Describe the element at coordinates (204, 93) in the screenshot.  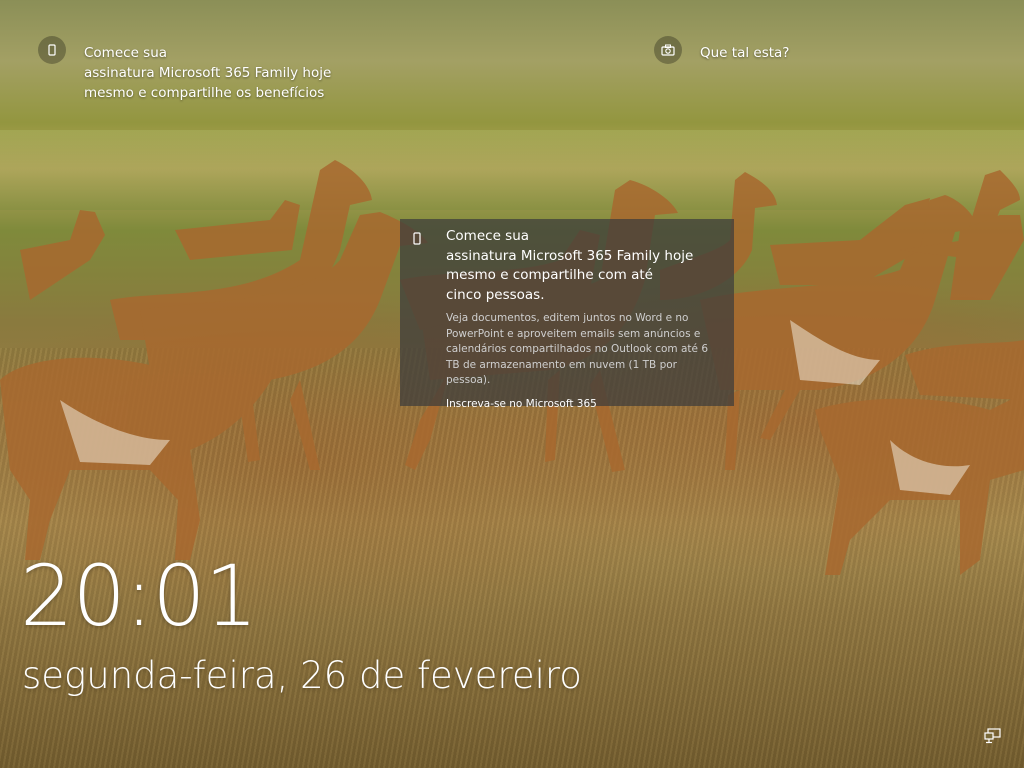
I see `notice-line: mesmo e compartilhe os benefícios` at that location.